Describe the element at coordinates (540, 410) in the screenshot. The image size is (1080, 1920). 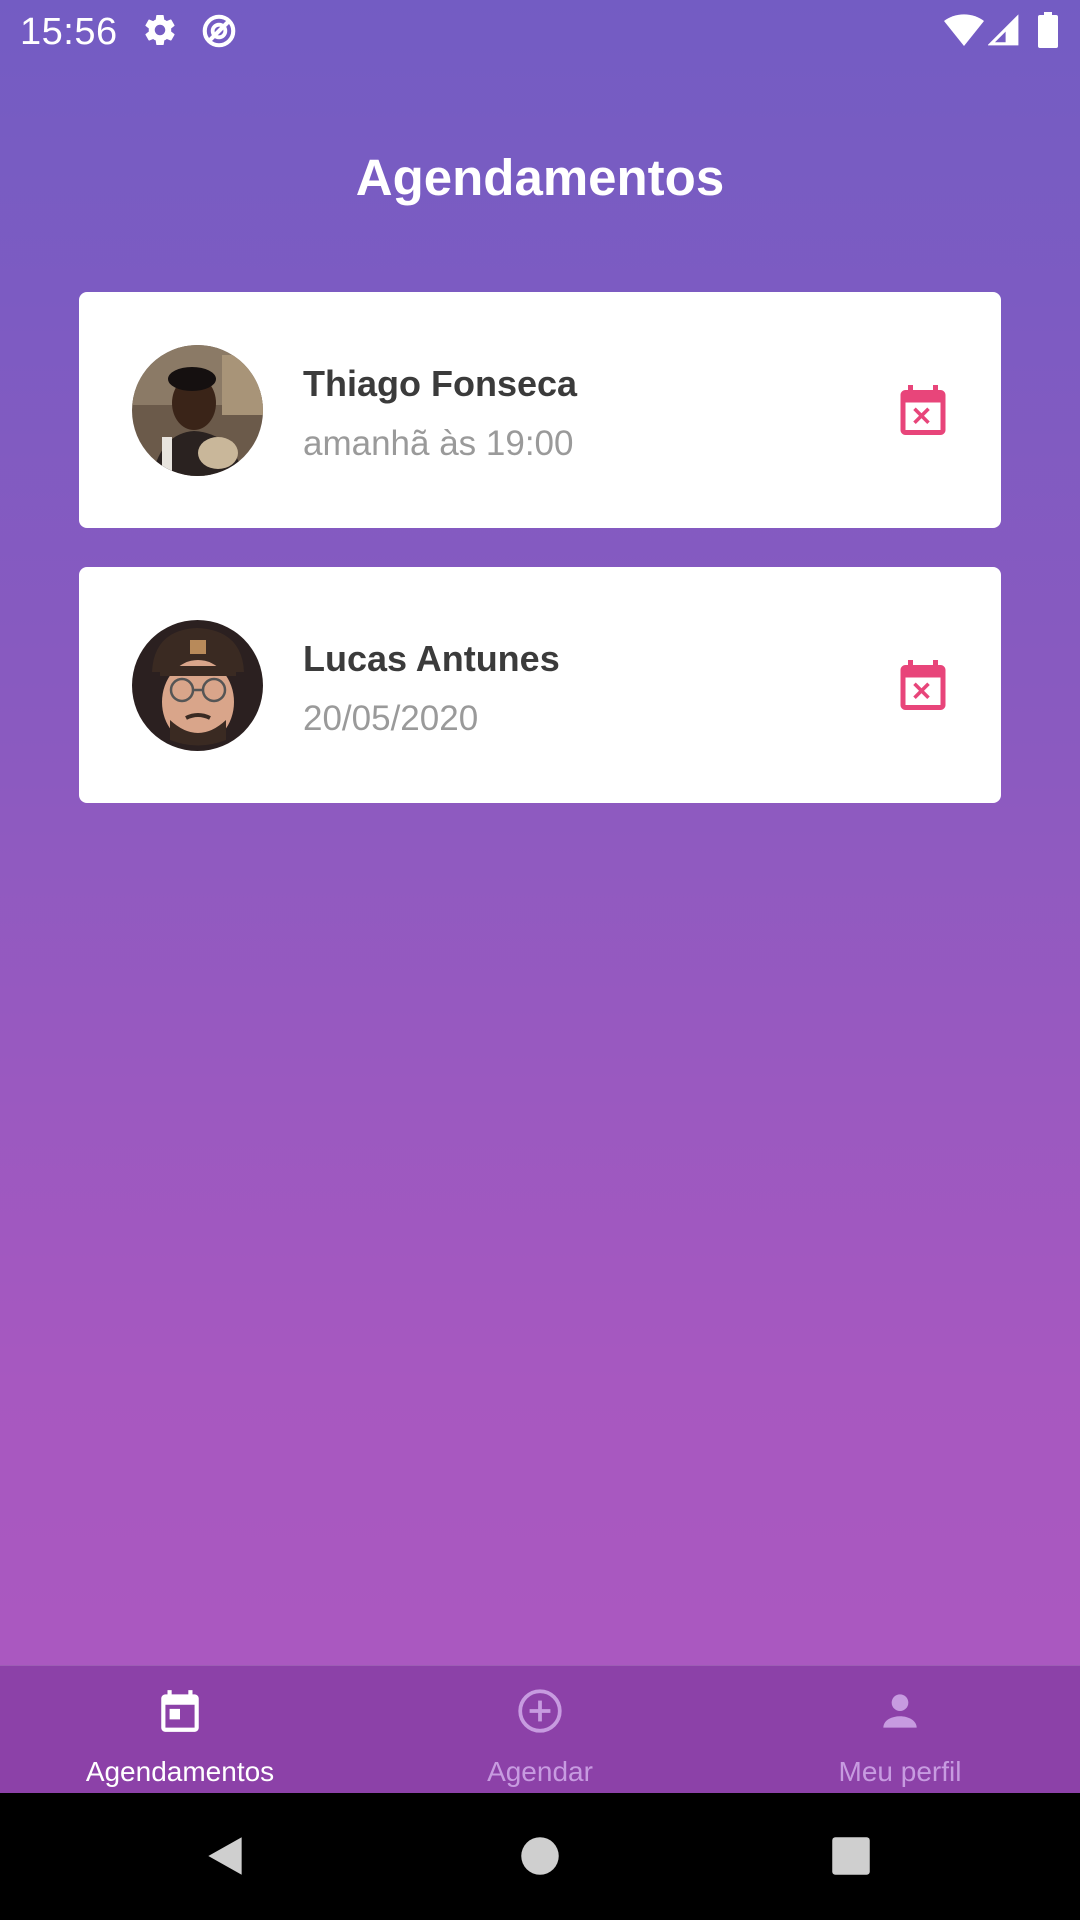
I see `appointment-card: Thiago Fonseca amanhã às 19:00` at that location.